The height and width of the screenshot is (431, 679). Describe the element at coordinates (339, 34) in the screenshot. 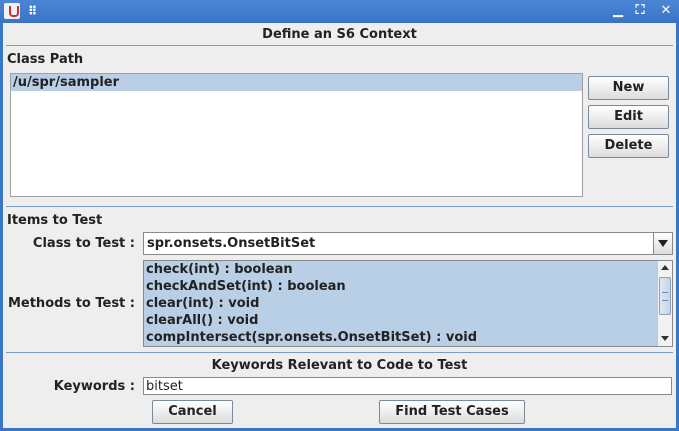

I see `dialog-heading: Define an S6 Context` at that location.